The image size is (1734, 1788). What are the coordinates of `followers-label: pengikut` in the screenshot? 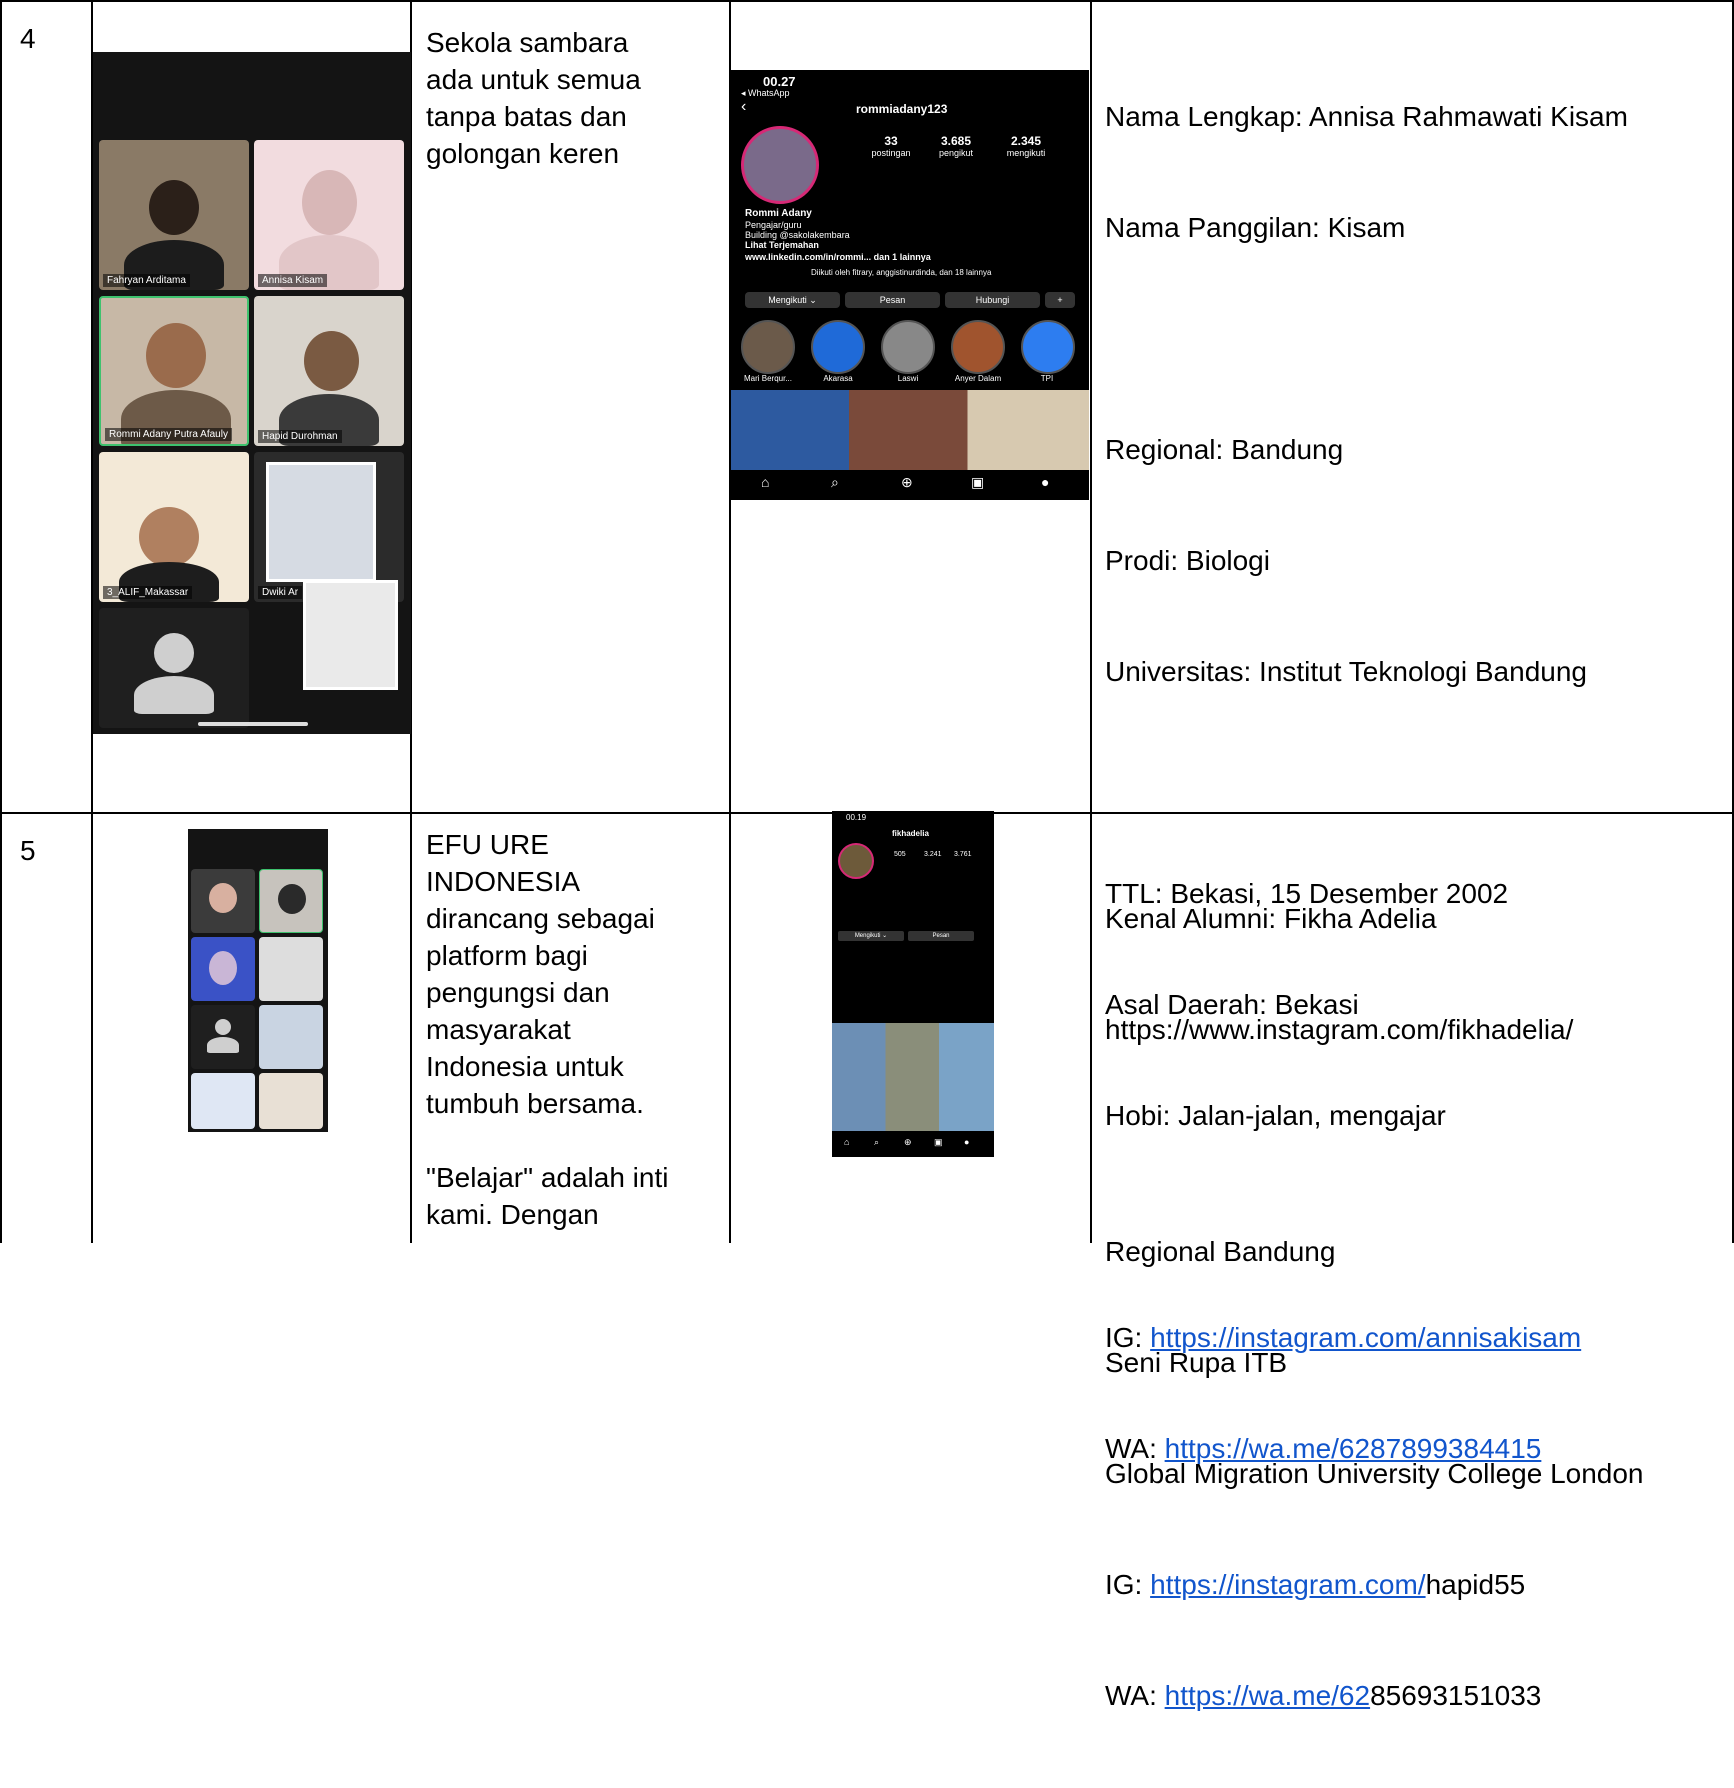 It's located at (956, 153).